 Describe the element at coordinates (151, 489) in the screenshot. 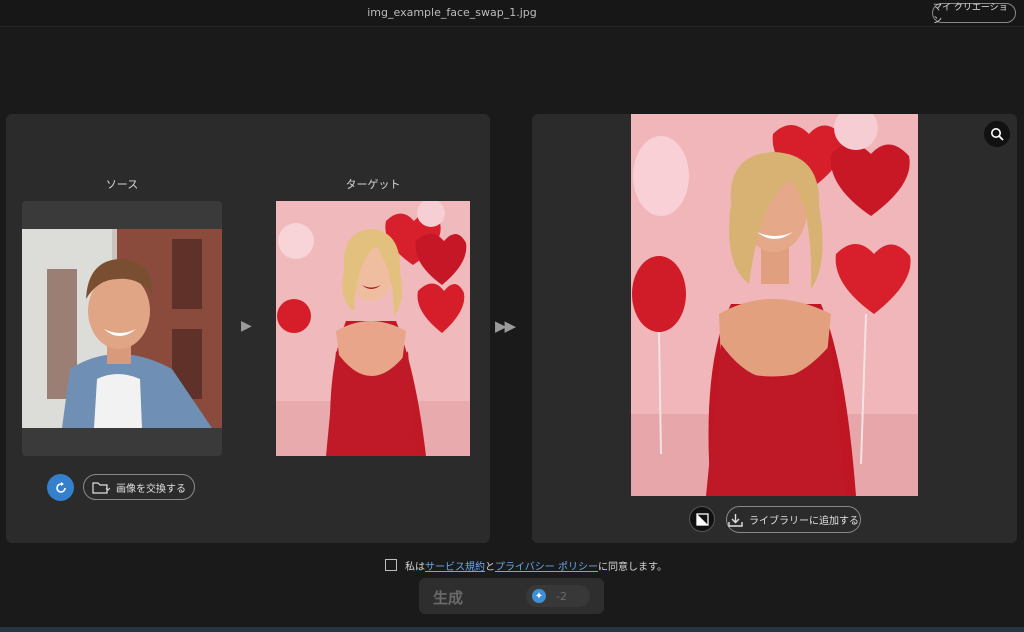

I see `swap-image-label: 画像を交換する` at that location.